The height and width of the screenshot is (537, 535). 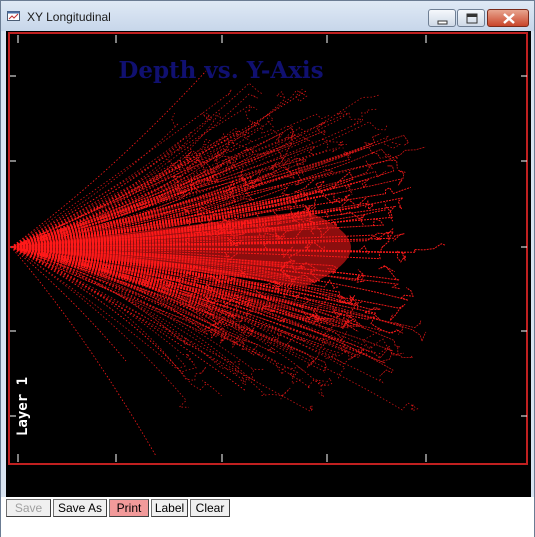 I want to click on title-bar: XY Longitudinal, so click(x=267, y=16).